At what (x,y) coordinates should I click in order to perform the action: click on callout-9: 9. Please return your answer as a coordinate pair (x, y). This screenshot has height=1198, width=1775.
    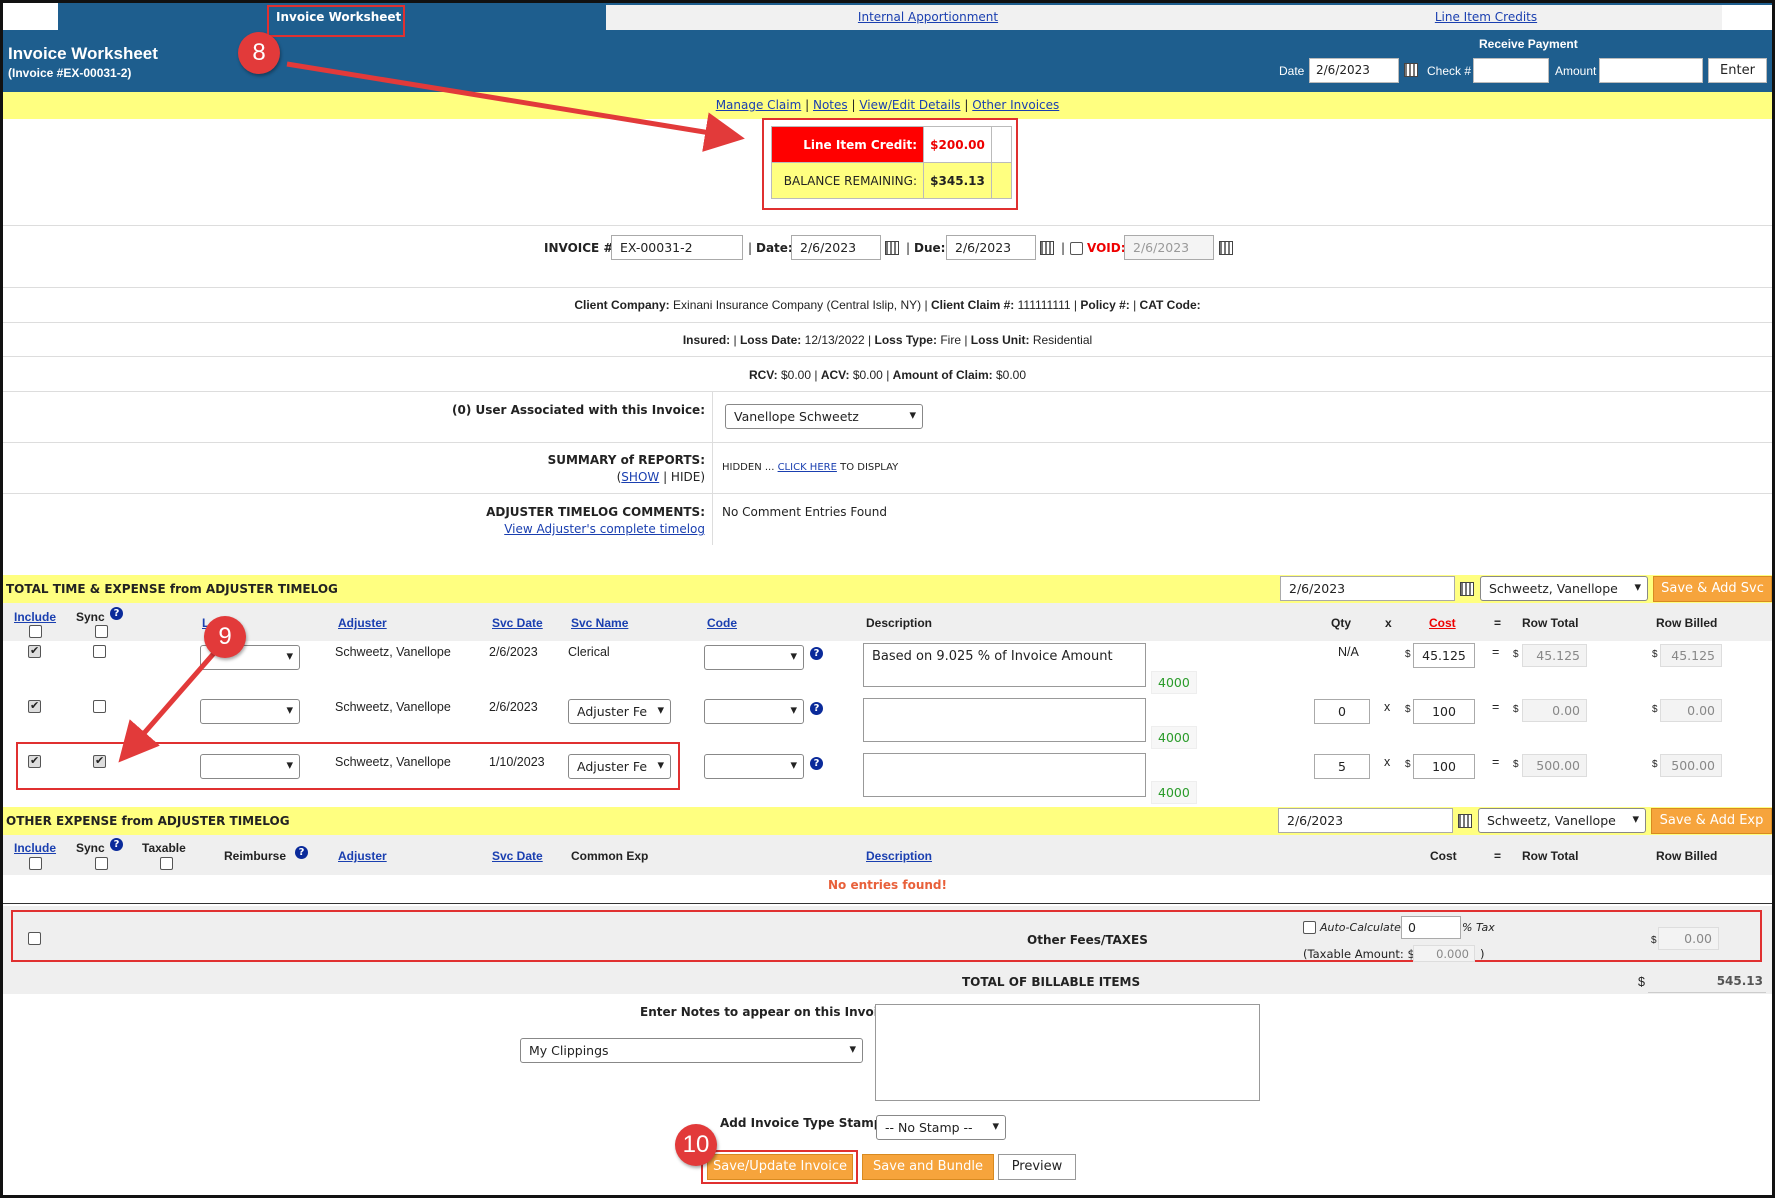
    Looking at the image, I should click on (225, 637).